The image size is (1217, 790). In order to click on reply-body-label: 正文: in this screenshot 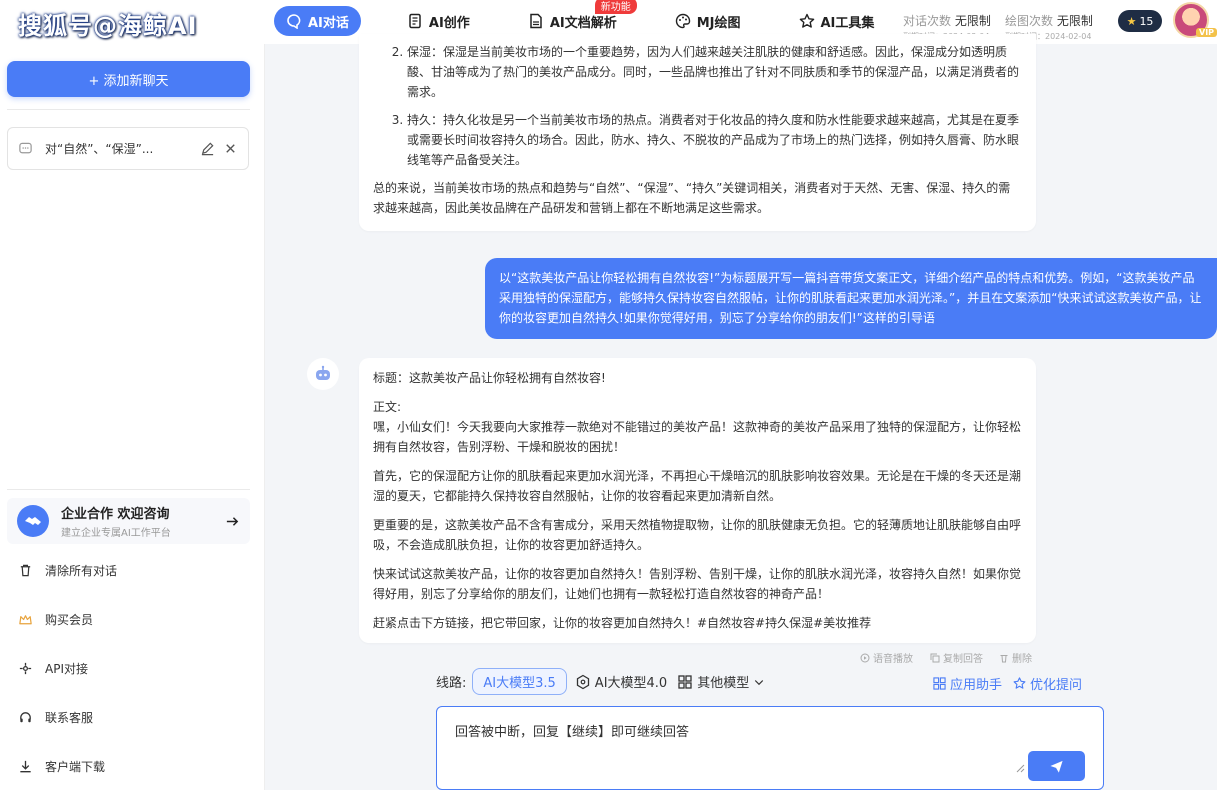, I will do `click(387, 407)`.